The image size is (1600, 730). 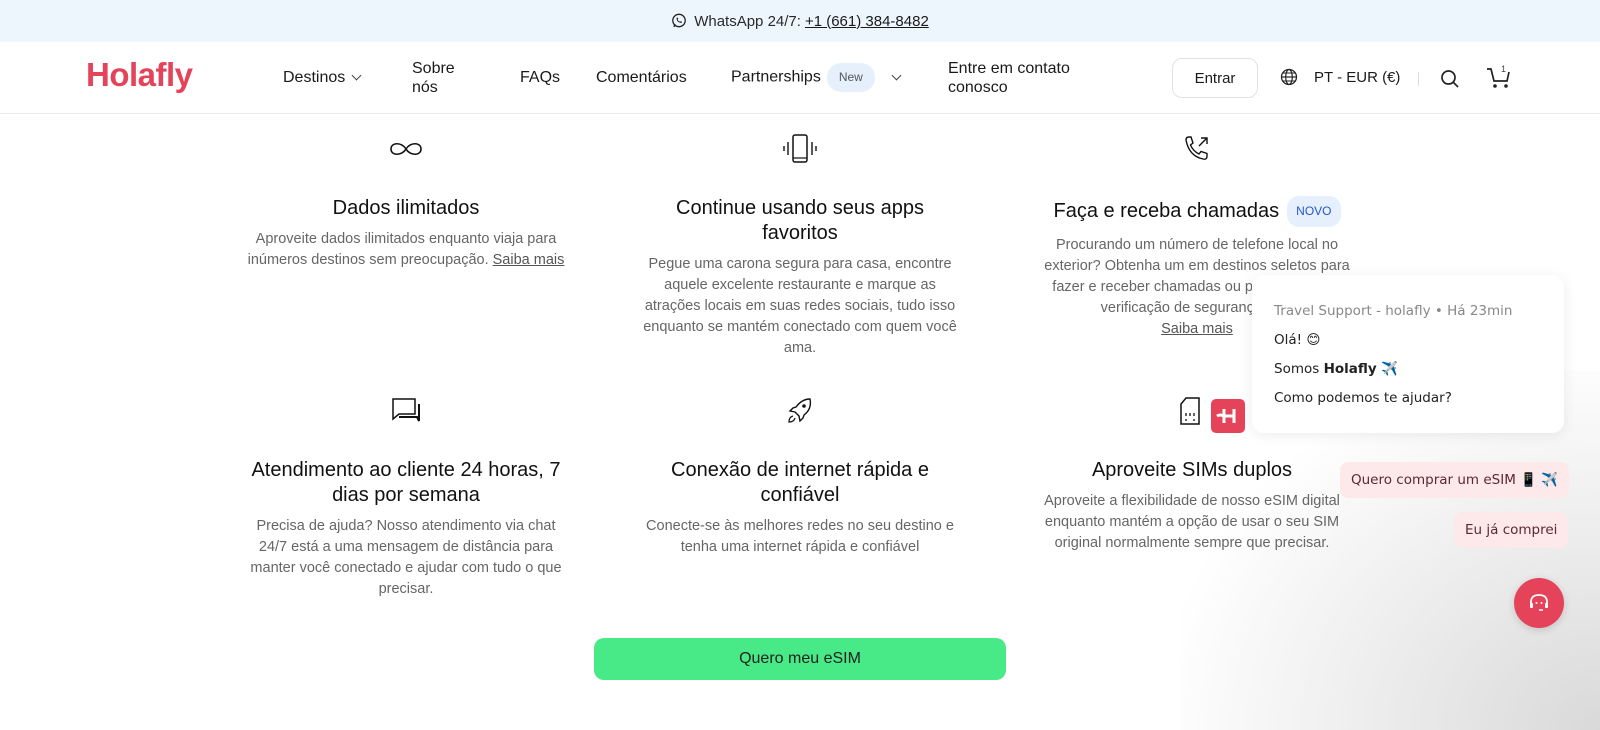 I want to click on globe-icon, so click(x=1289, y=77).